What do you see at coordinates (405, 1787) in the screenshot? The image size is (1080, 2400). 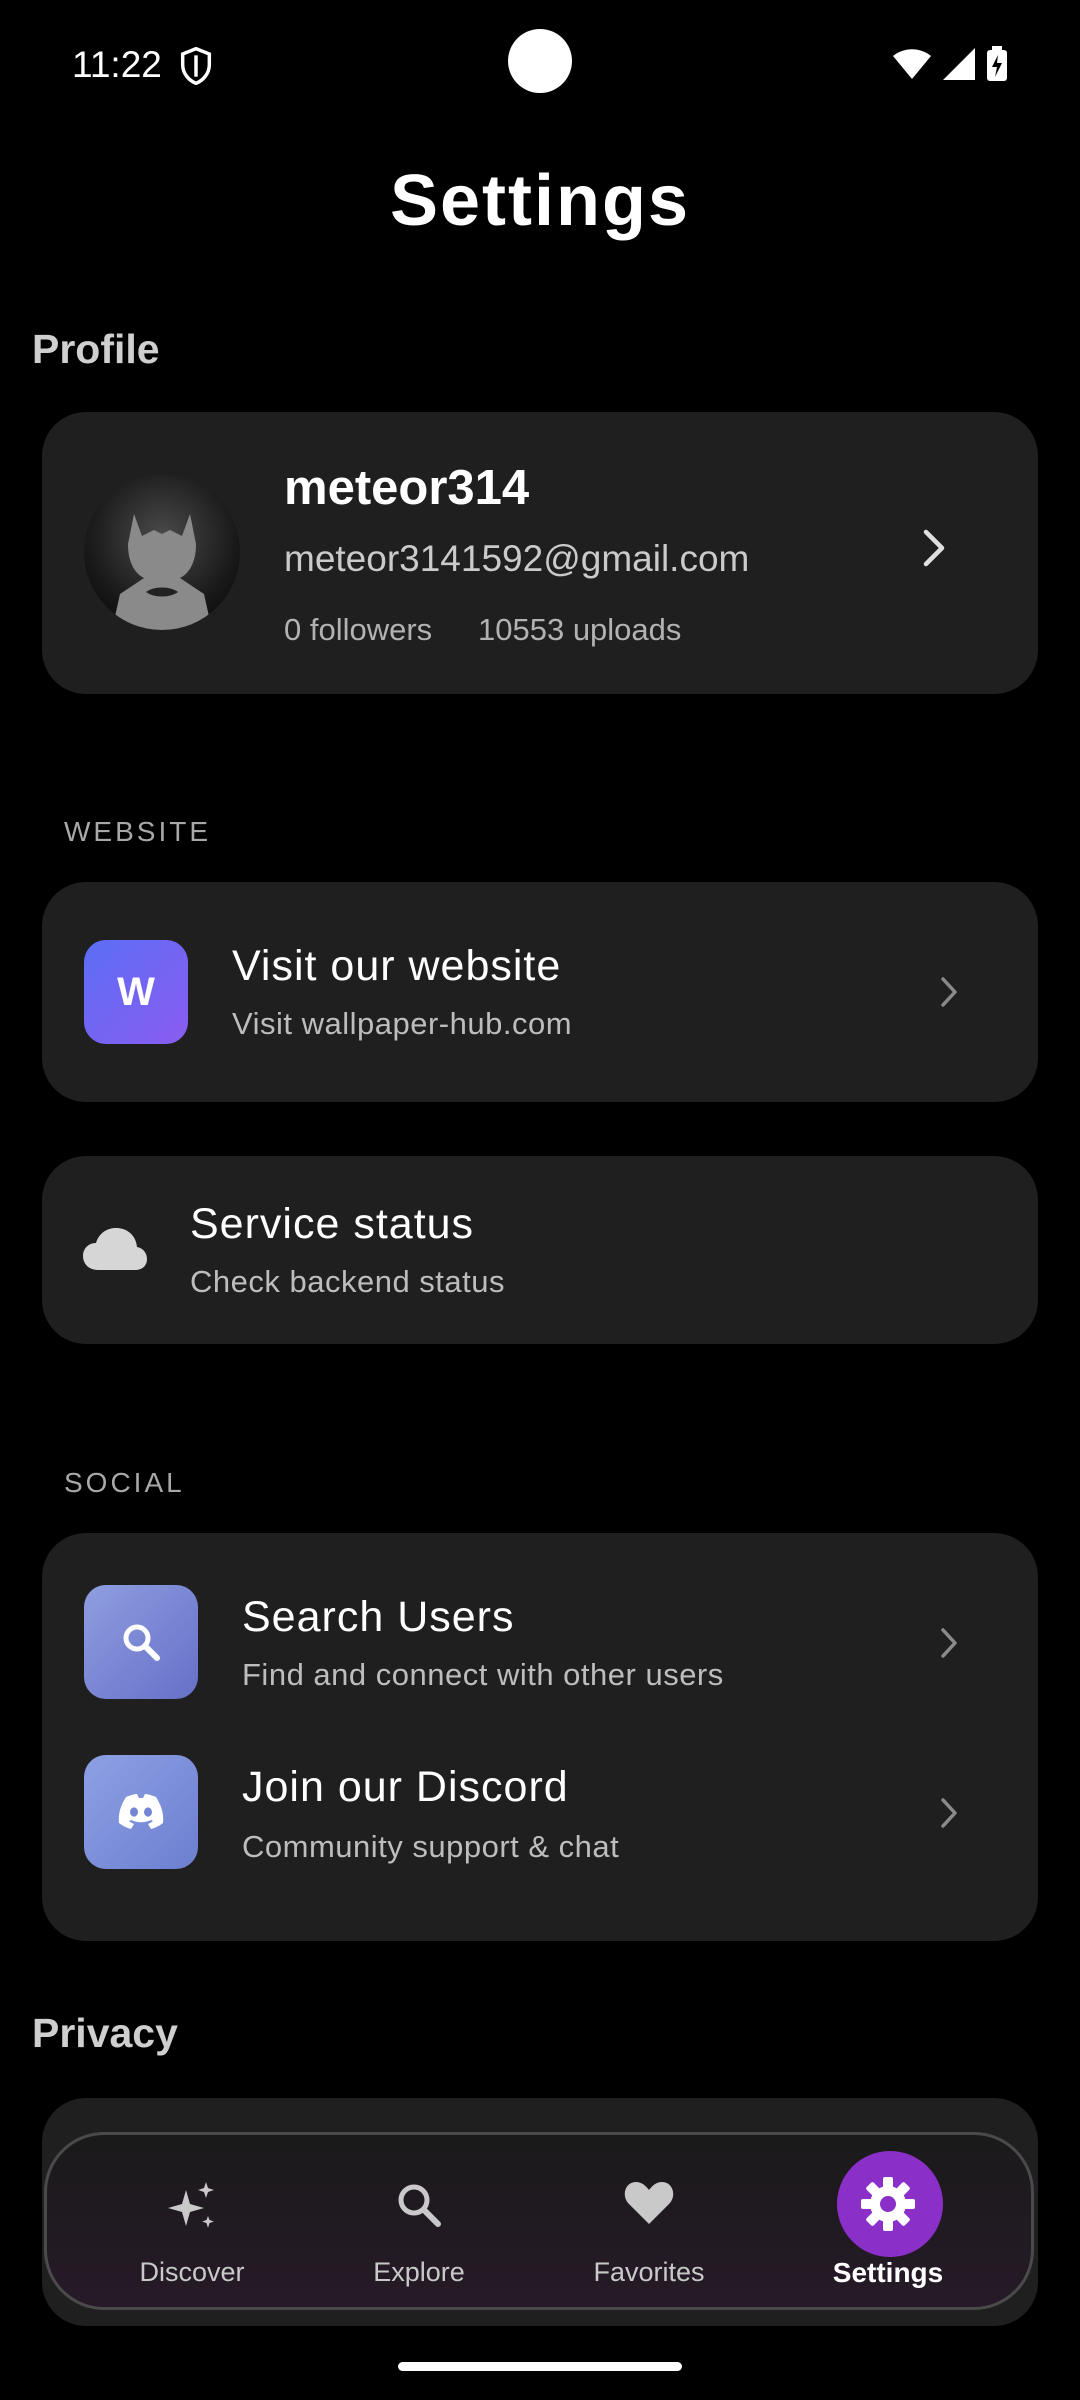 I see `join-discord-title: Join our Discord` at bounding box center [405, 1787].